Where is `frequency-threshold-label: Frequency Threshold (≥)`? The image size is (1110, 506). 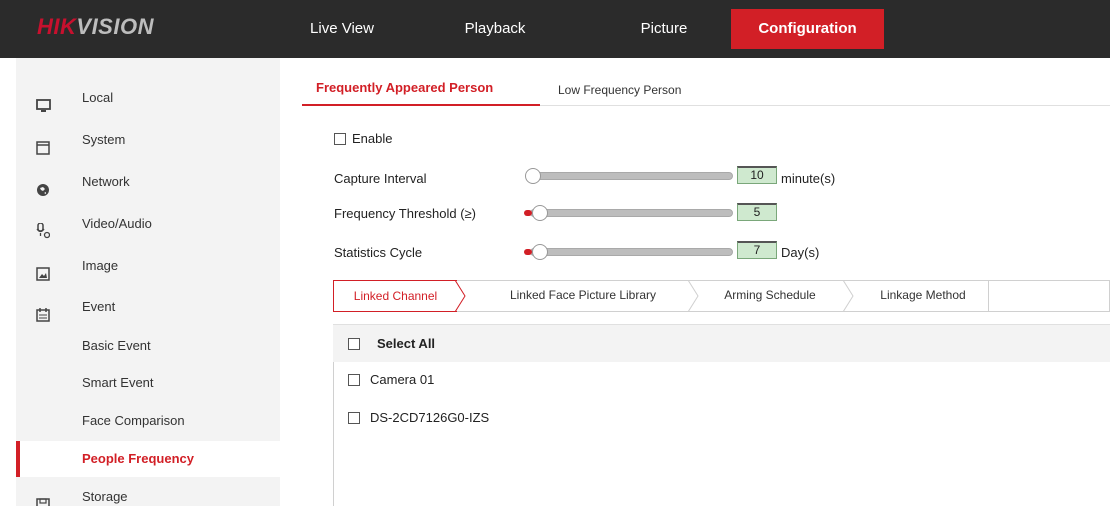 frequency-threshold-label: Frequency Threshold (≥) is located at coordinates (405, 213).